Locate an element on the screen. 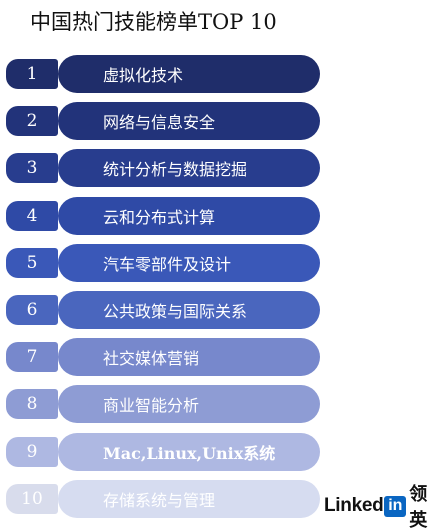  skill-label: 存储系统与管理 is located at coordinates (189, 499).